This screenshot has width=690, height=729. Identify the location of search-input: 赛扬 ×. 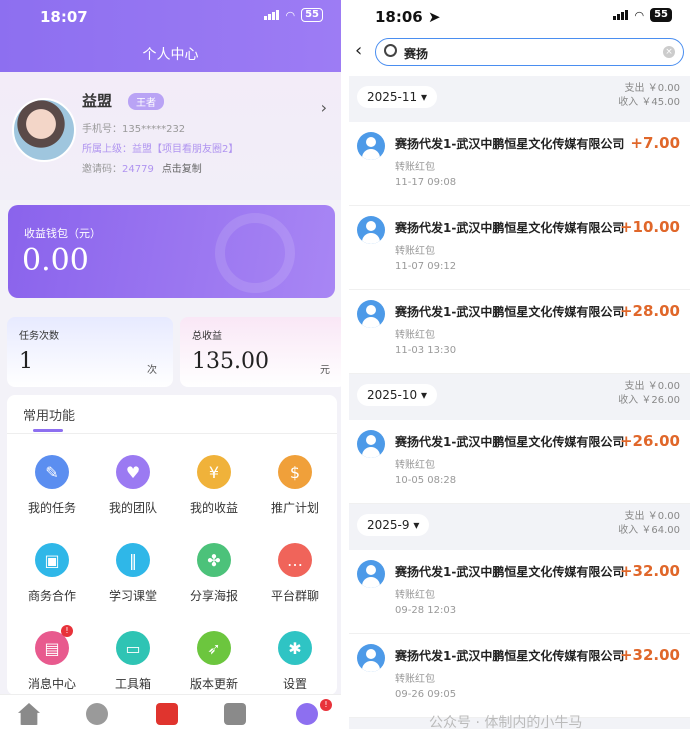
(529, 52).